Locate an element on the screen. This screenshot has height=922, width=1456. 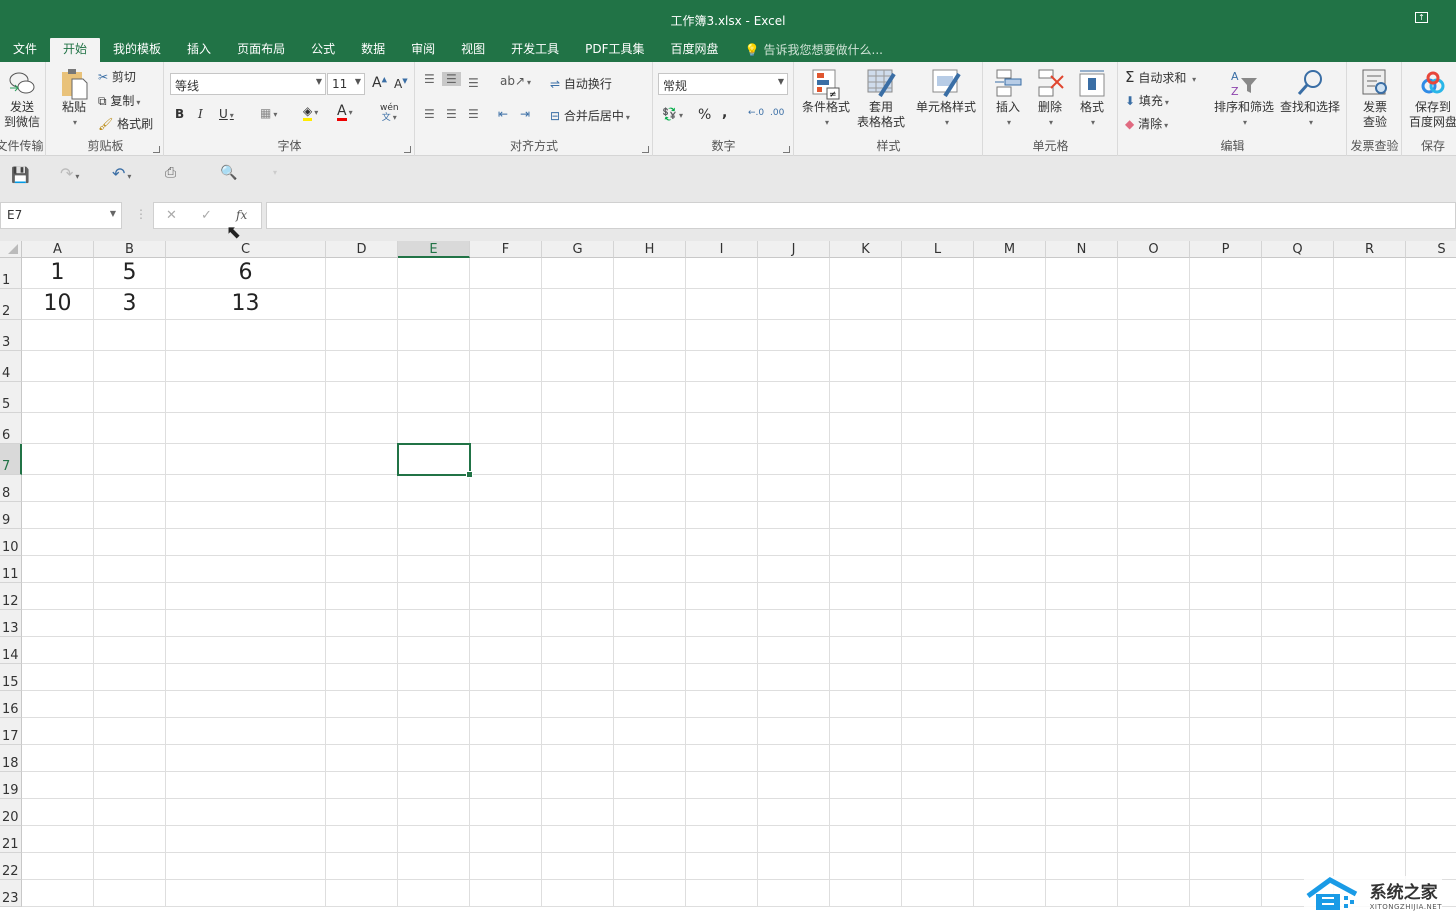
cell-A1: 1 is located at coordinates (58, 273).